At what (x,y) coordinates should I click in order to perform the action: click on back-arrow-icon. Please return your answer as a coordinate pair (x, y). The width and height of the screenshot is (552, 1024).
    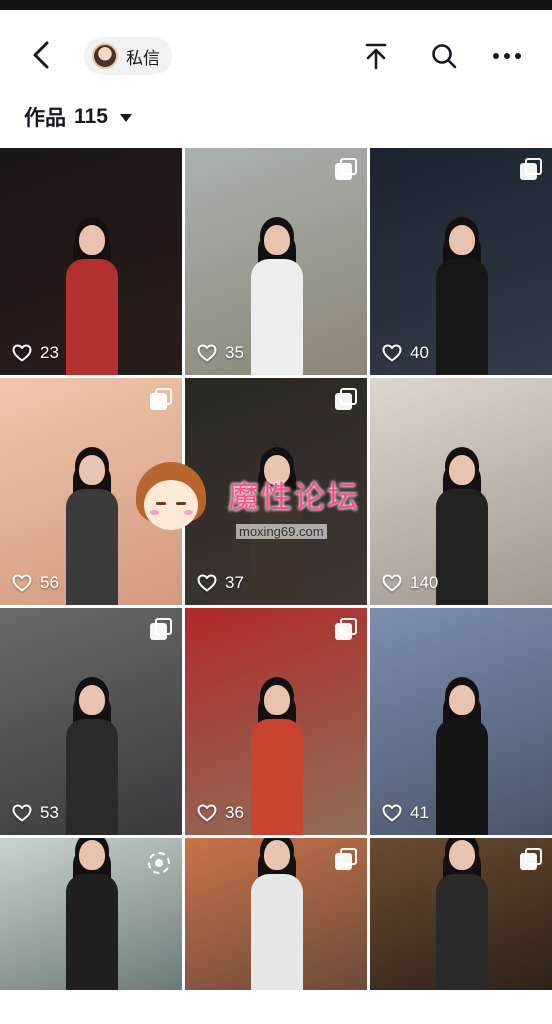
    Looking at the image, I should click on (41, 55).